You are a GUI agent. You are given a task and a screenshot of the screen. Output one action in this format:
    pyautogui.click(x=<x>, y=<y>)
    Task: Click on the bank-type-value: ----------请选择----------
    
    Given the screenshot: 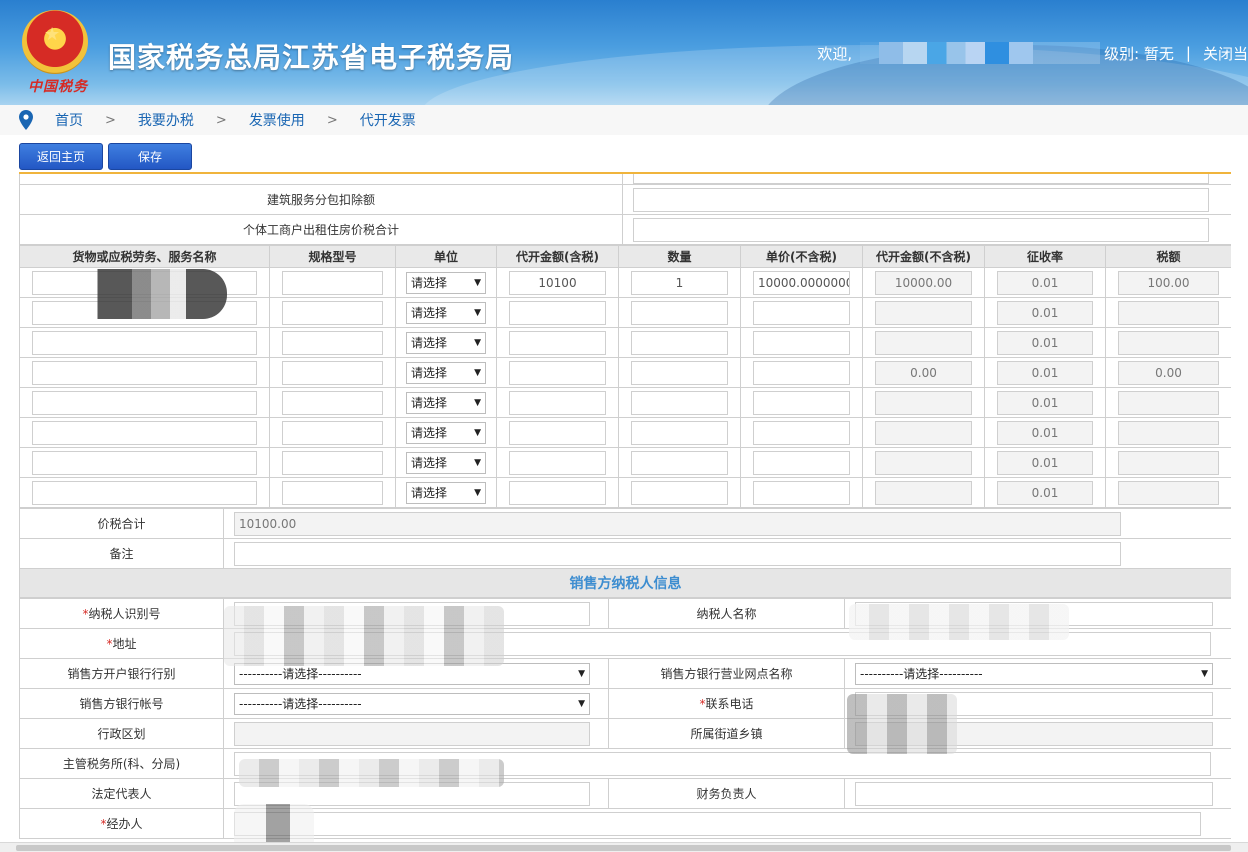 What is the action you would take?
    pyautogui.click(x=300, y=674)
    